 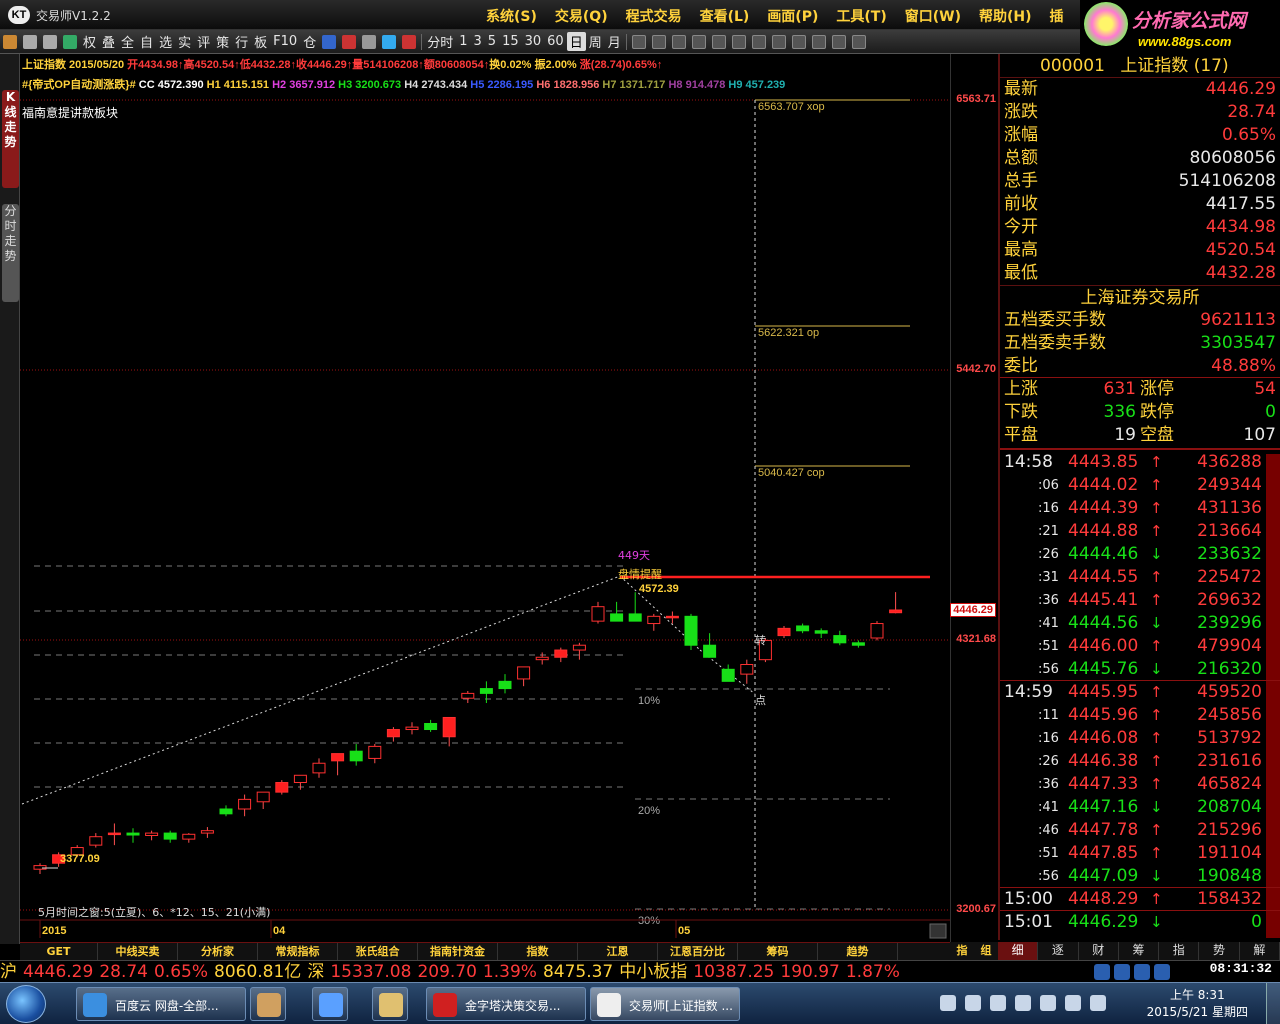 What do you see at coordinates (538, 951) in the screenshot?
I see `indicator-tab: 指数` at bounding box center [538, 951].